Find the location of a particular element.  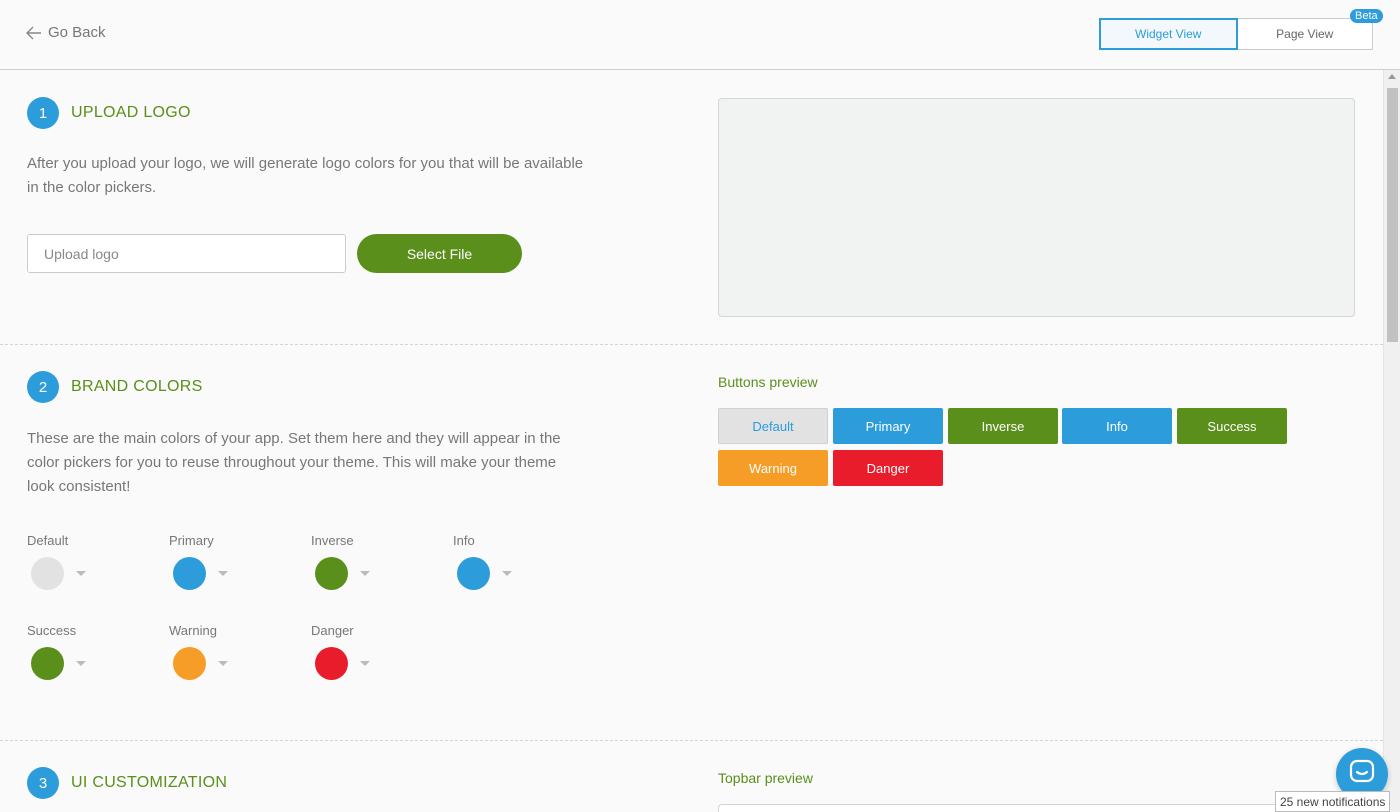

arrow-left-icon is located at coordinates (34, 33).